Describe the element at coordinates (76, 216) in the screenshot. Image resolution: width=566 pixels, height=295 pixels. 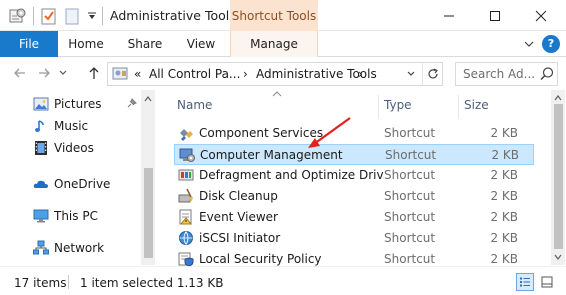
I see `nav-item-label: This PC` at that location.